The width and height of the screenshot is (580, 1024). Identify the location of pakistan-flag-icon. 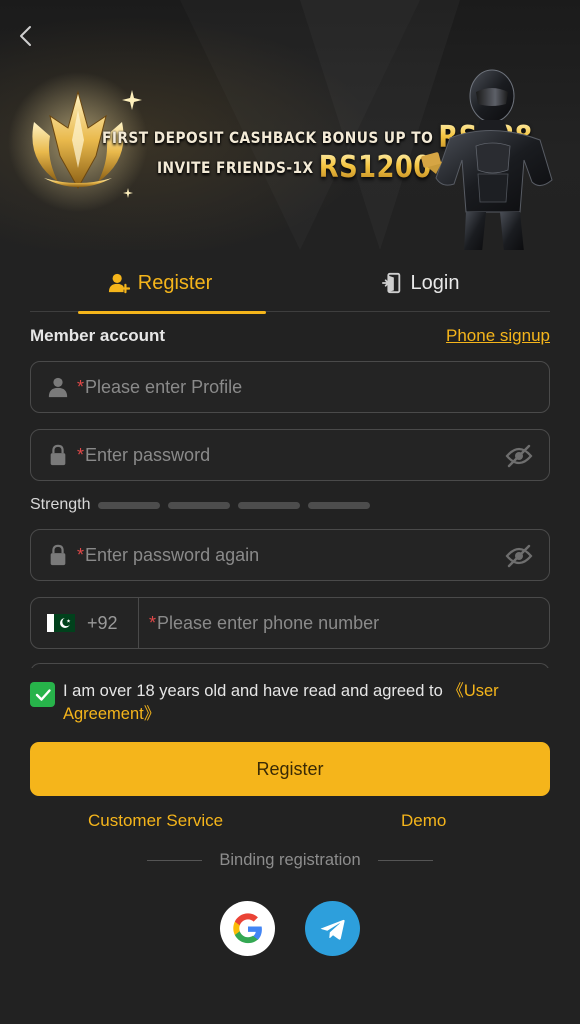
(61, 623).